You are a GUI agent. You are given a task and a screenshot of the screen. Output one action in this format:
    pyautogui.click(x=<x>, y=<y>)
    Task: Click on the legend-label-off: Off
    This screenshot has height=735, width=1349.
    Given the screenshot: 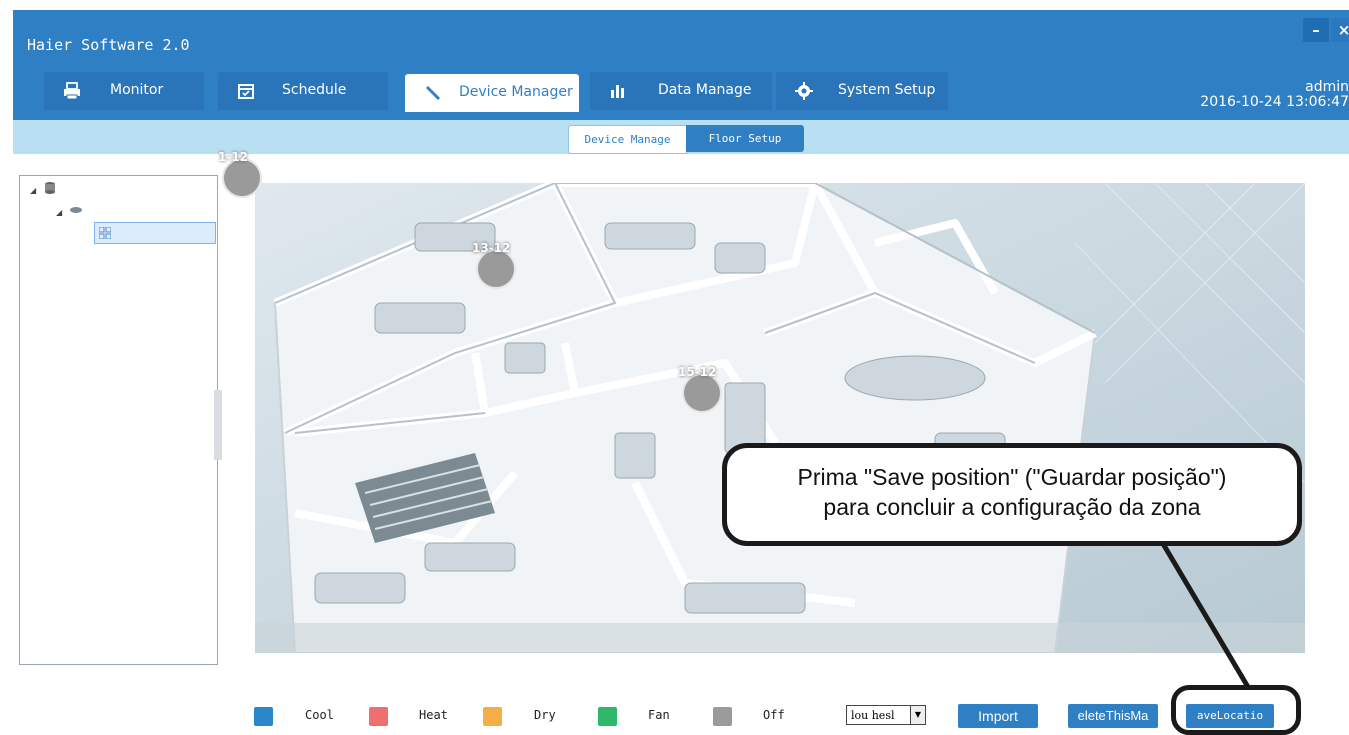 What is the action you would take?
    pyautogui.click(x=774, y=715)
    